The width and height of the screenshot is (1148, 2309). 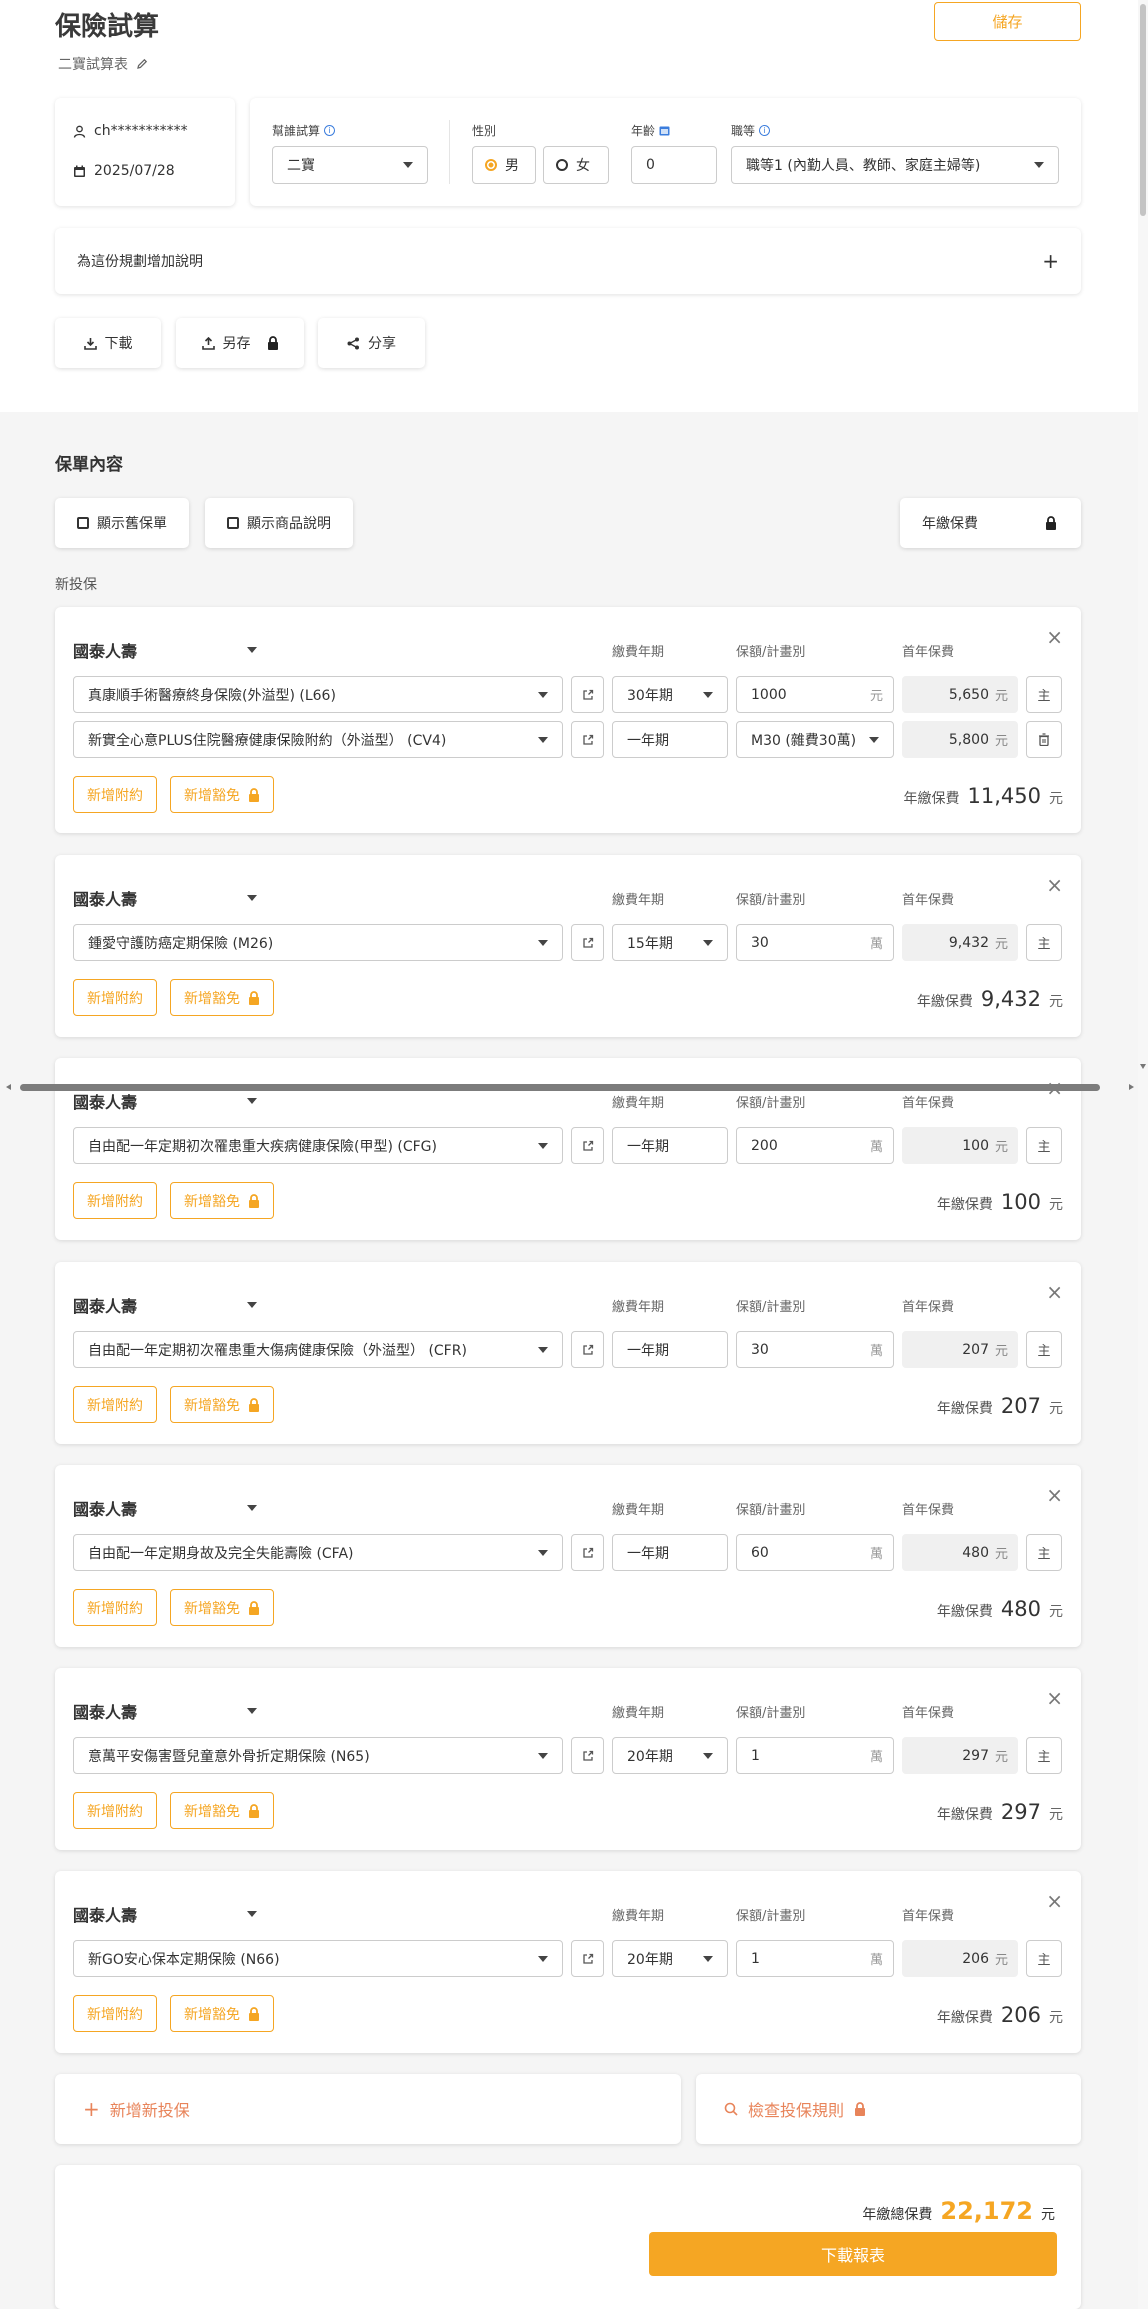 What do you see at coordinates (1050, 261) in the screenshot?
I see `plus-icon: +` at bounding box center [1050, 261].